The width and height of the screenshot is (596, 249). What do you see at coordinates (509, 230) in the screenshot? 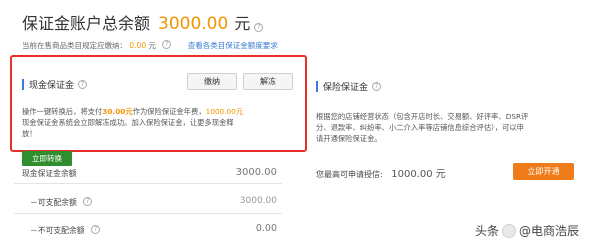
I see `avatar-icon` at bounding box center [509, 230].